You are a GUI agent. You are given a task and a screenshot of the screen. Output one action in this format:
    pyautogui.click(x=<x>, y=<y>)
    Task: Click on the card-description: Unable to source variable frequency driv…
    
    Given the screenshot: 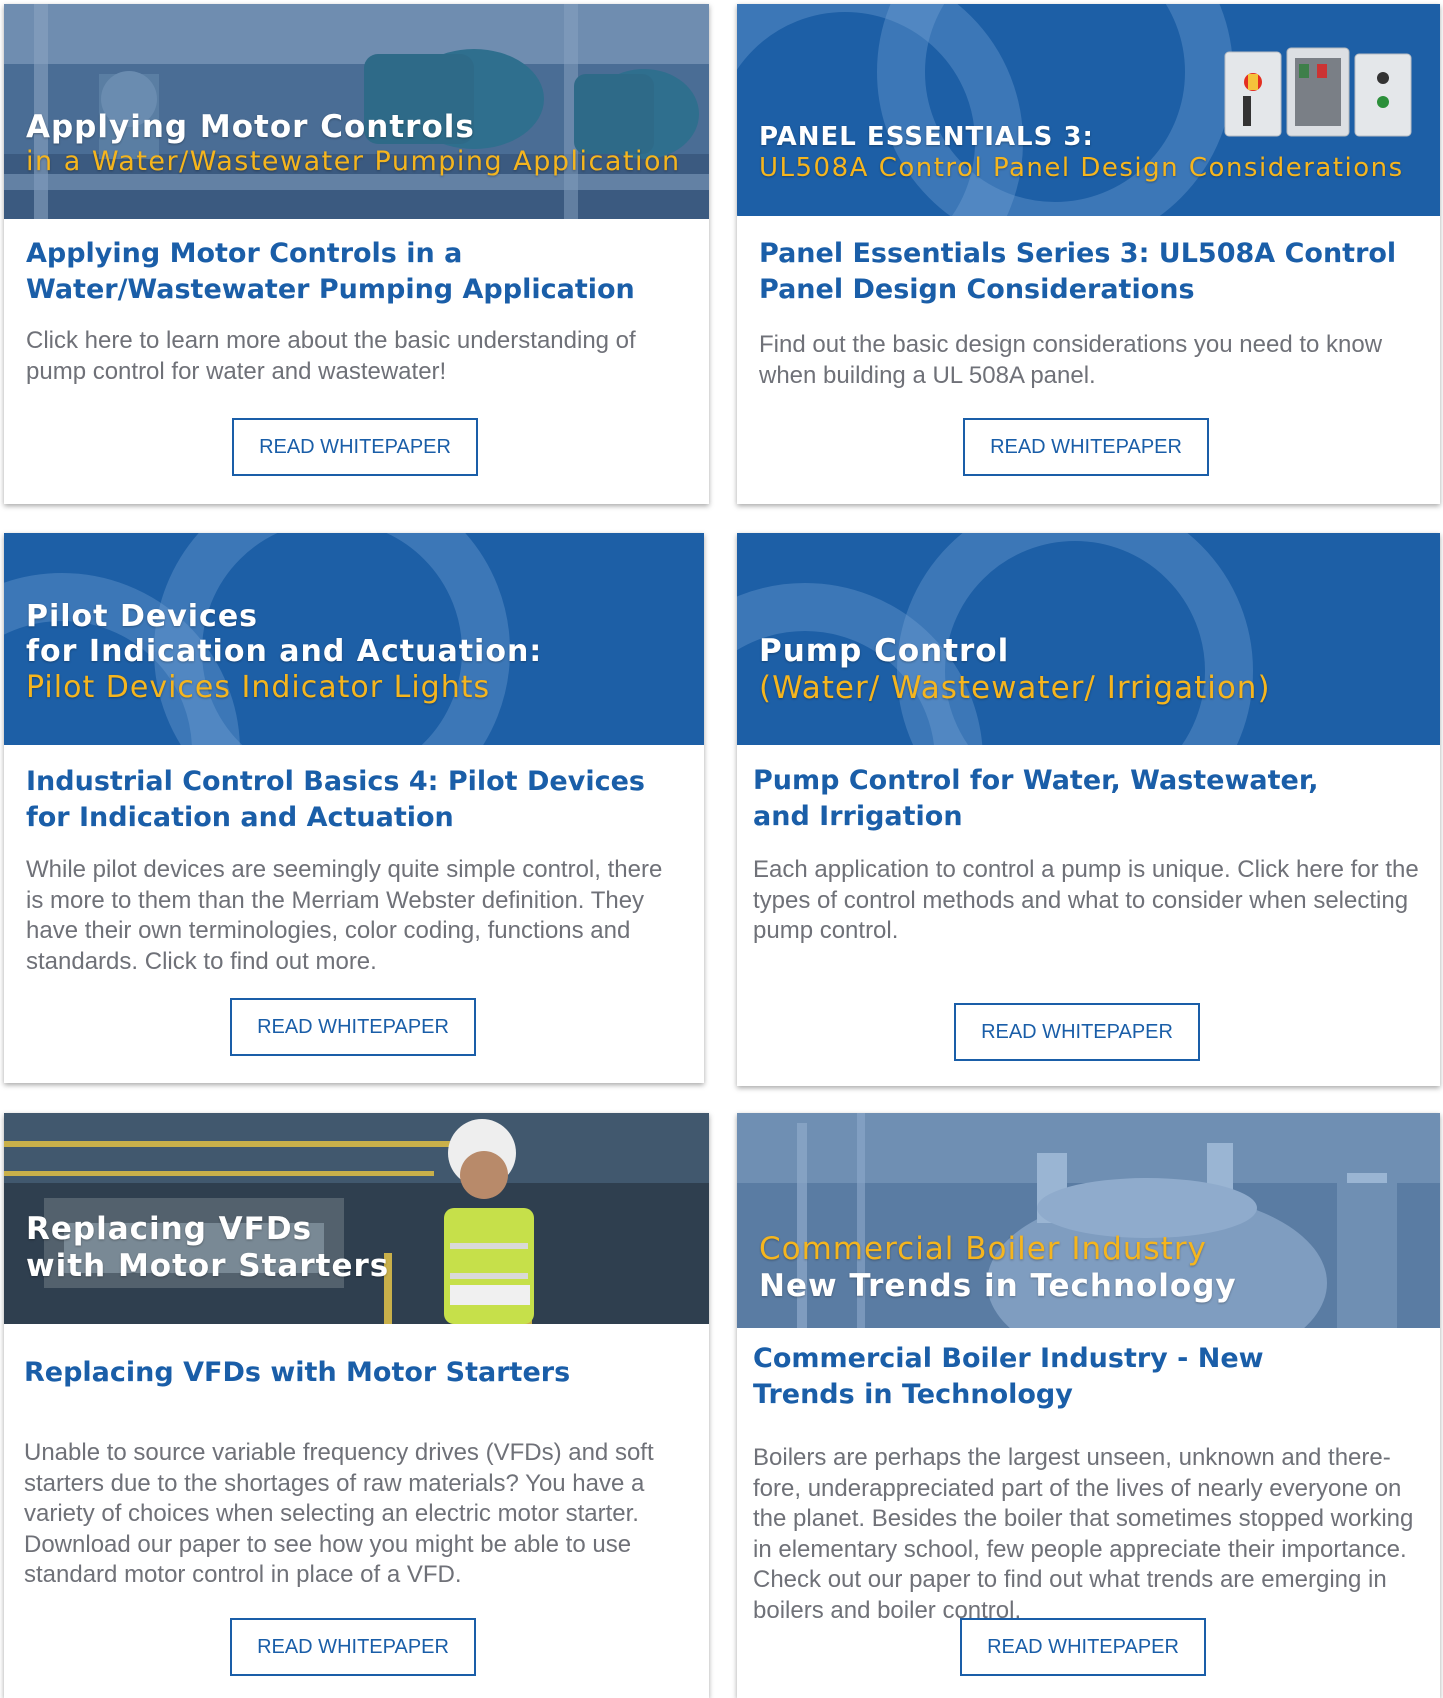 What is the action you would take?
    pyautogui.click(x=339, y=1513)
    